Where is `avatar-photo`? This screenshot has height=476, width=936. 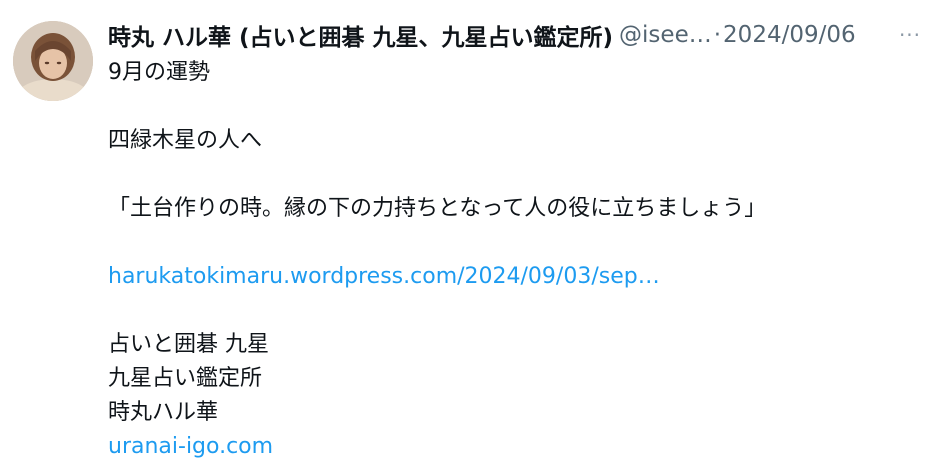
avatar-photo is located at coordinates (53, 61).